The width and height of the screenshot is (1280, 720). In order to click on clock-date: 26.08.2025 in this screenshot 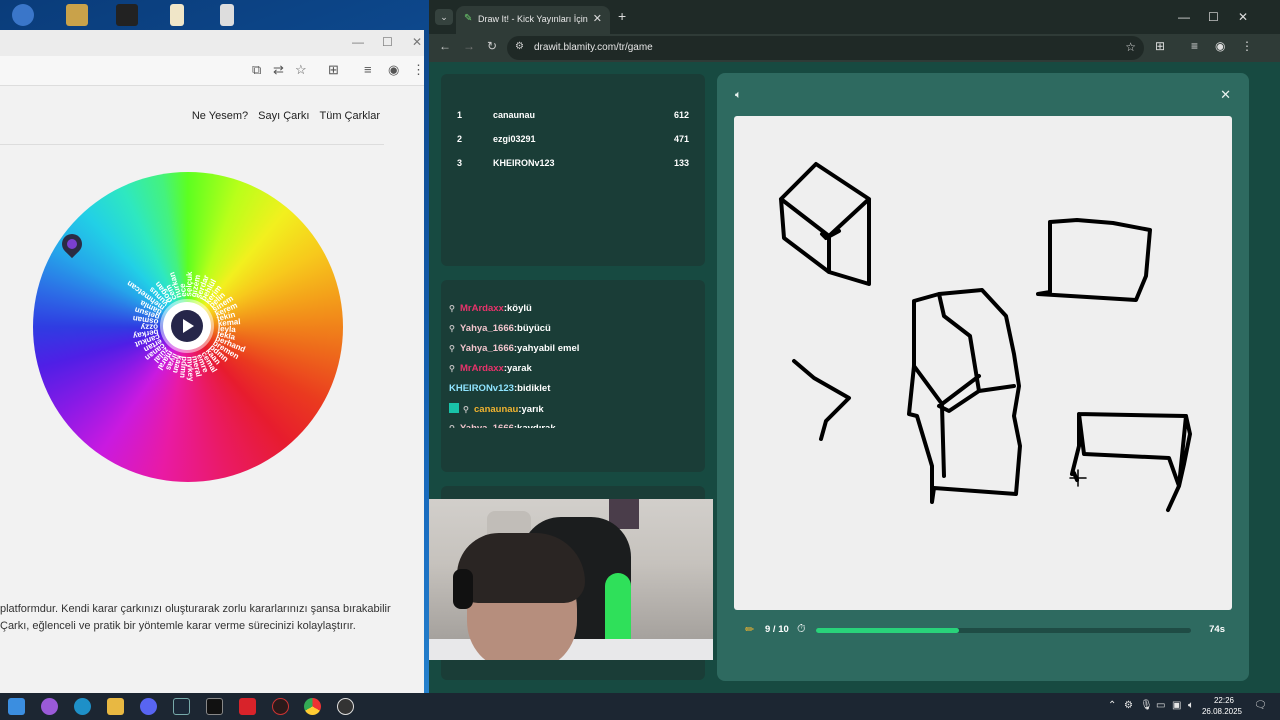, I will do `click(1222, 711)`.